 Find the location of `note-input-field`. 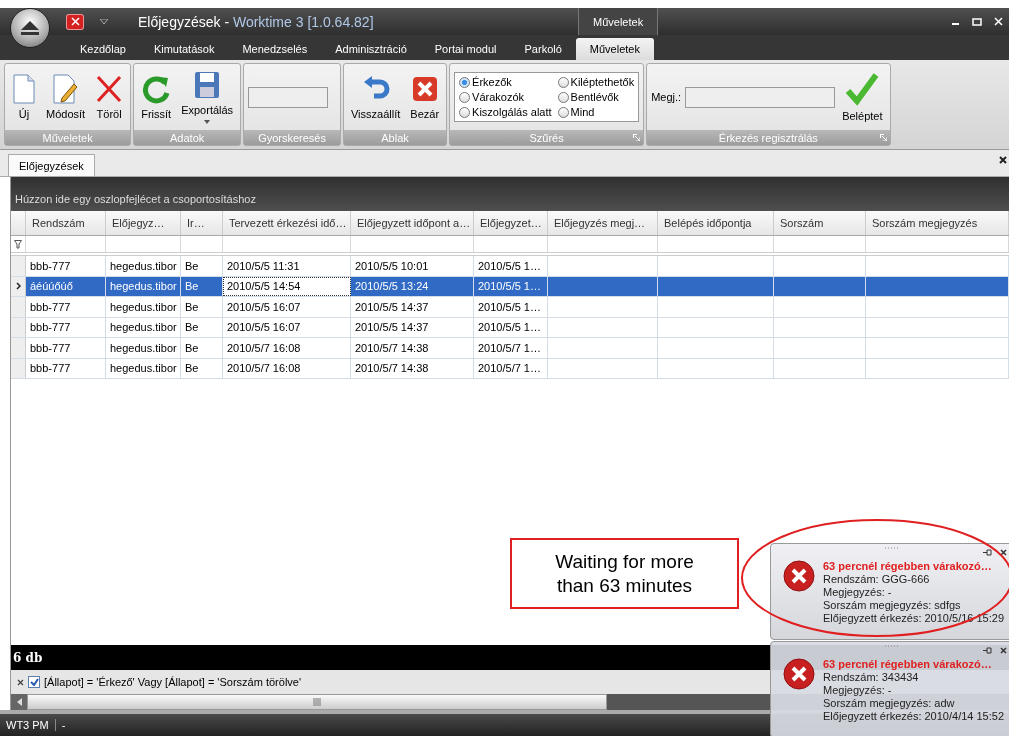

note-input-field is located at coordinates (760, 97).